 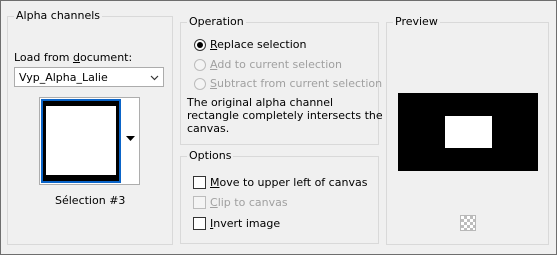 I want to click on invert-rest: nvert image, so click(x=247, y=223).